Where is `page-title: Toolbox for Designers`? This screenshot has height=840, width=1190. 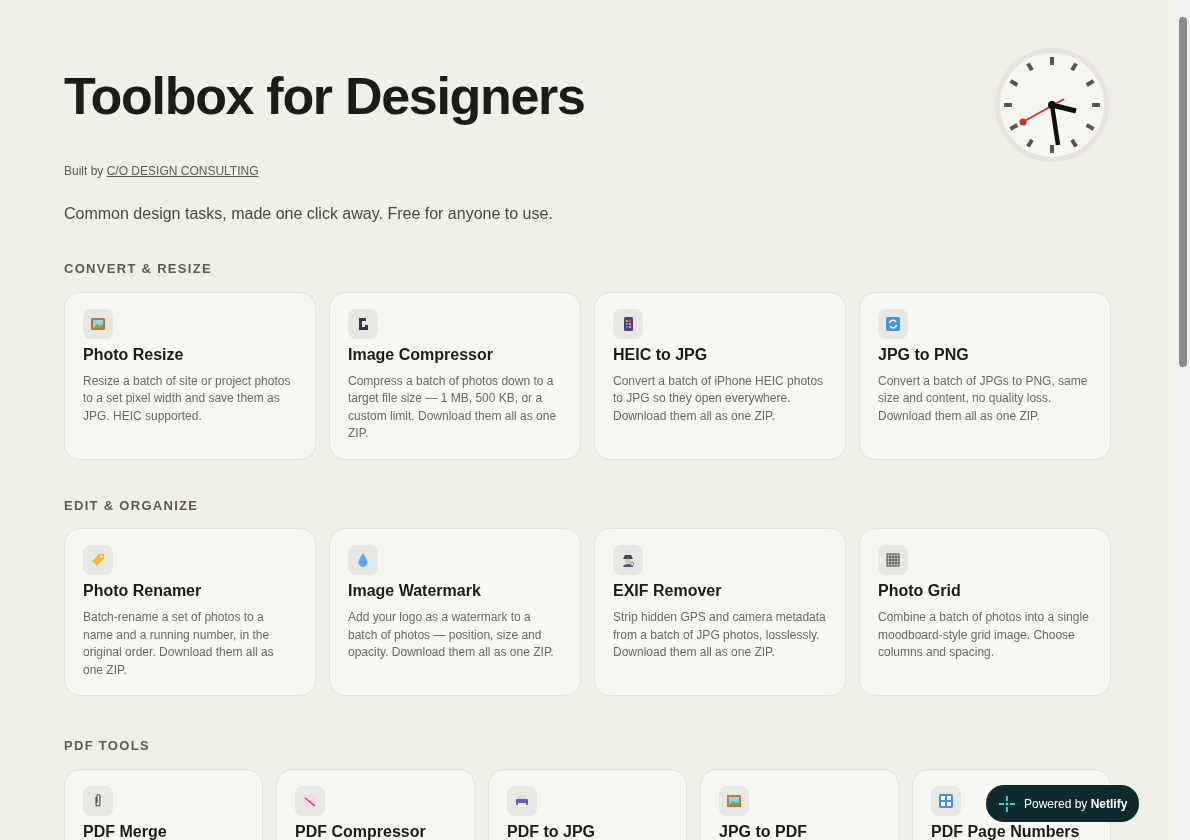 page-title: Toolbox for Designers is located at coordinates (324, 96).